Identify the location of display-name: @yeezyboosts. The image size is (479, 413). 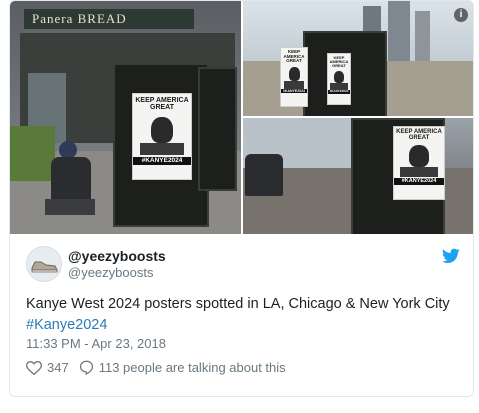
(117, 256).